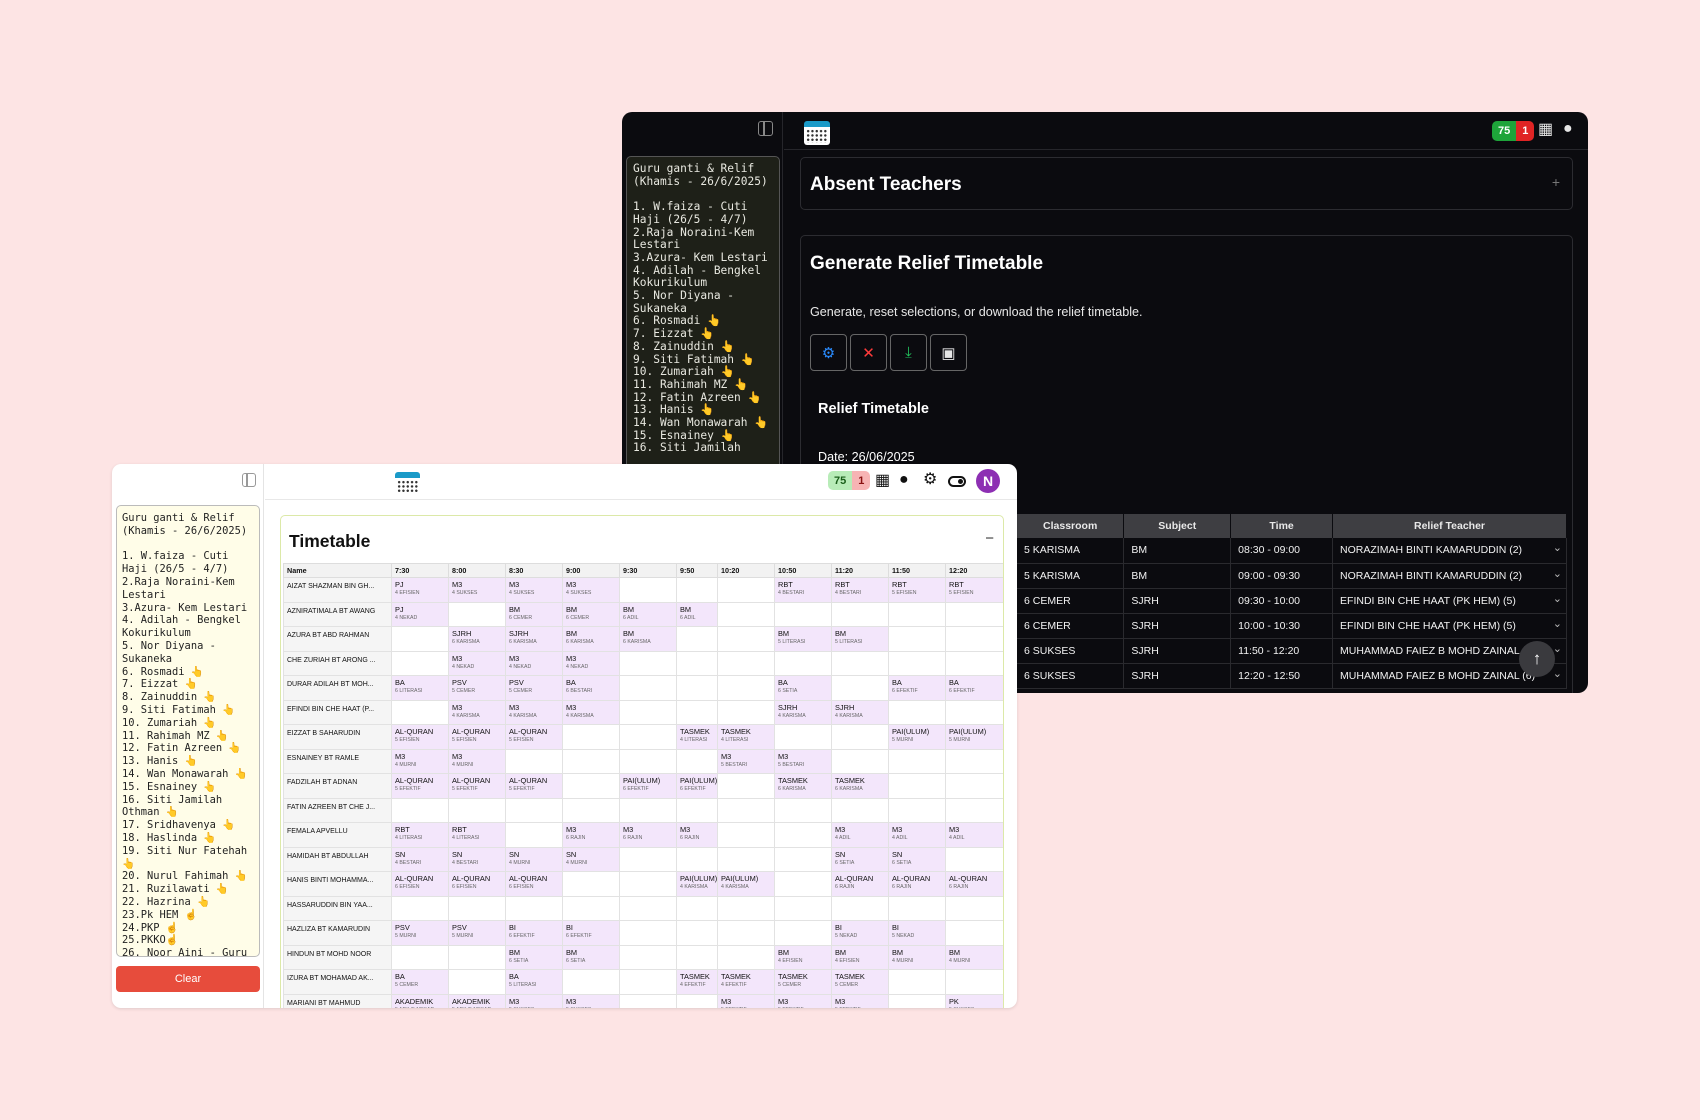 The height and width of the screenshot is (1120, 1700). What do you see at coordinates (860, 859) in the screenshot?
I see `timetable-slot: SN 6 SETIA` at bounding box center [860, 859].